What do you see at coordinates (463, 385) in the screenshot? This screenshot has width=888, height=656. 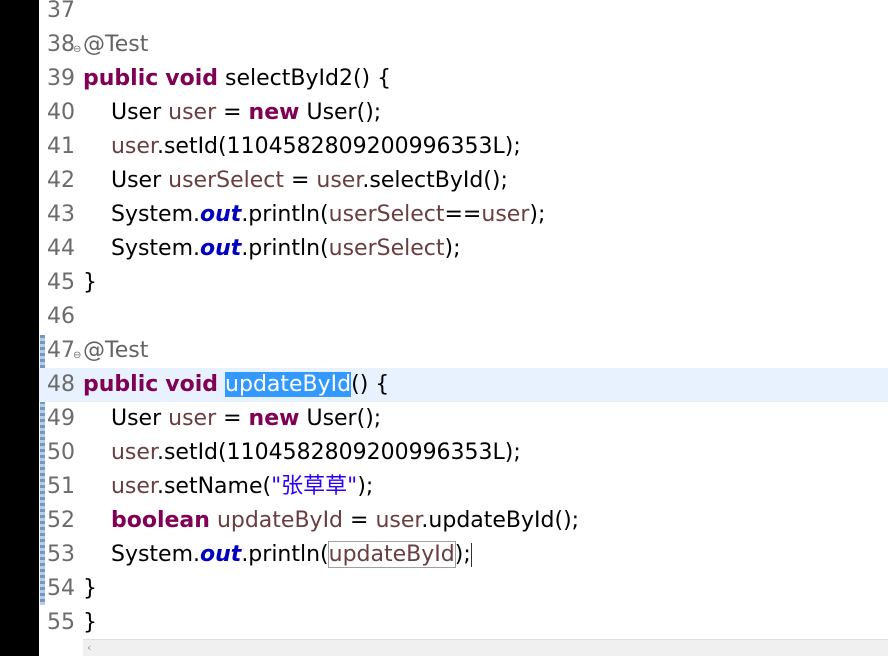 I see `code-line: 48 public void updateById() {` at bounding box center [463, 385].